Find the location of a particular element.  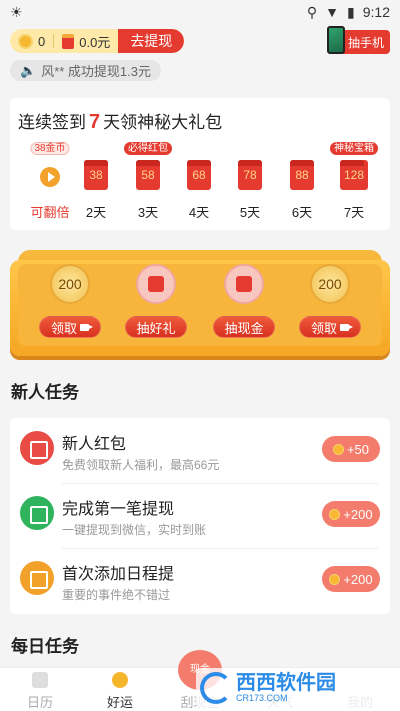

gift-icon is located at coordinates (37, 448).